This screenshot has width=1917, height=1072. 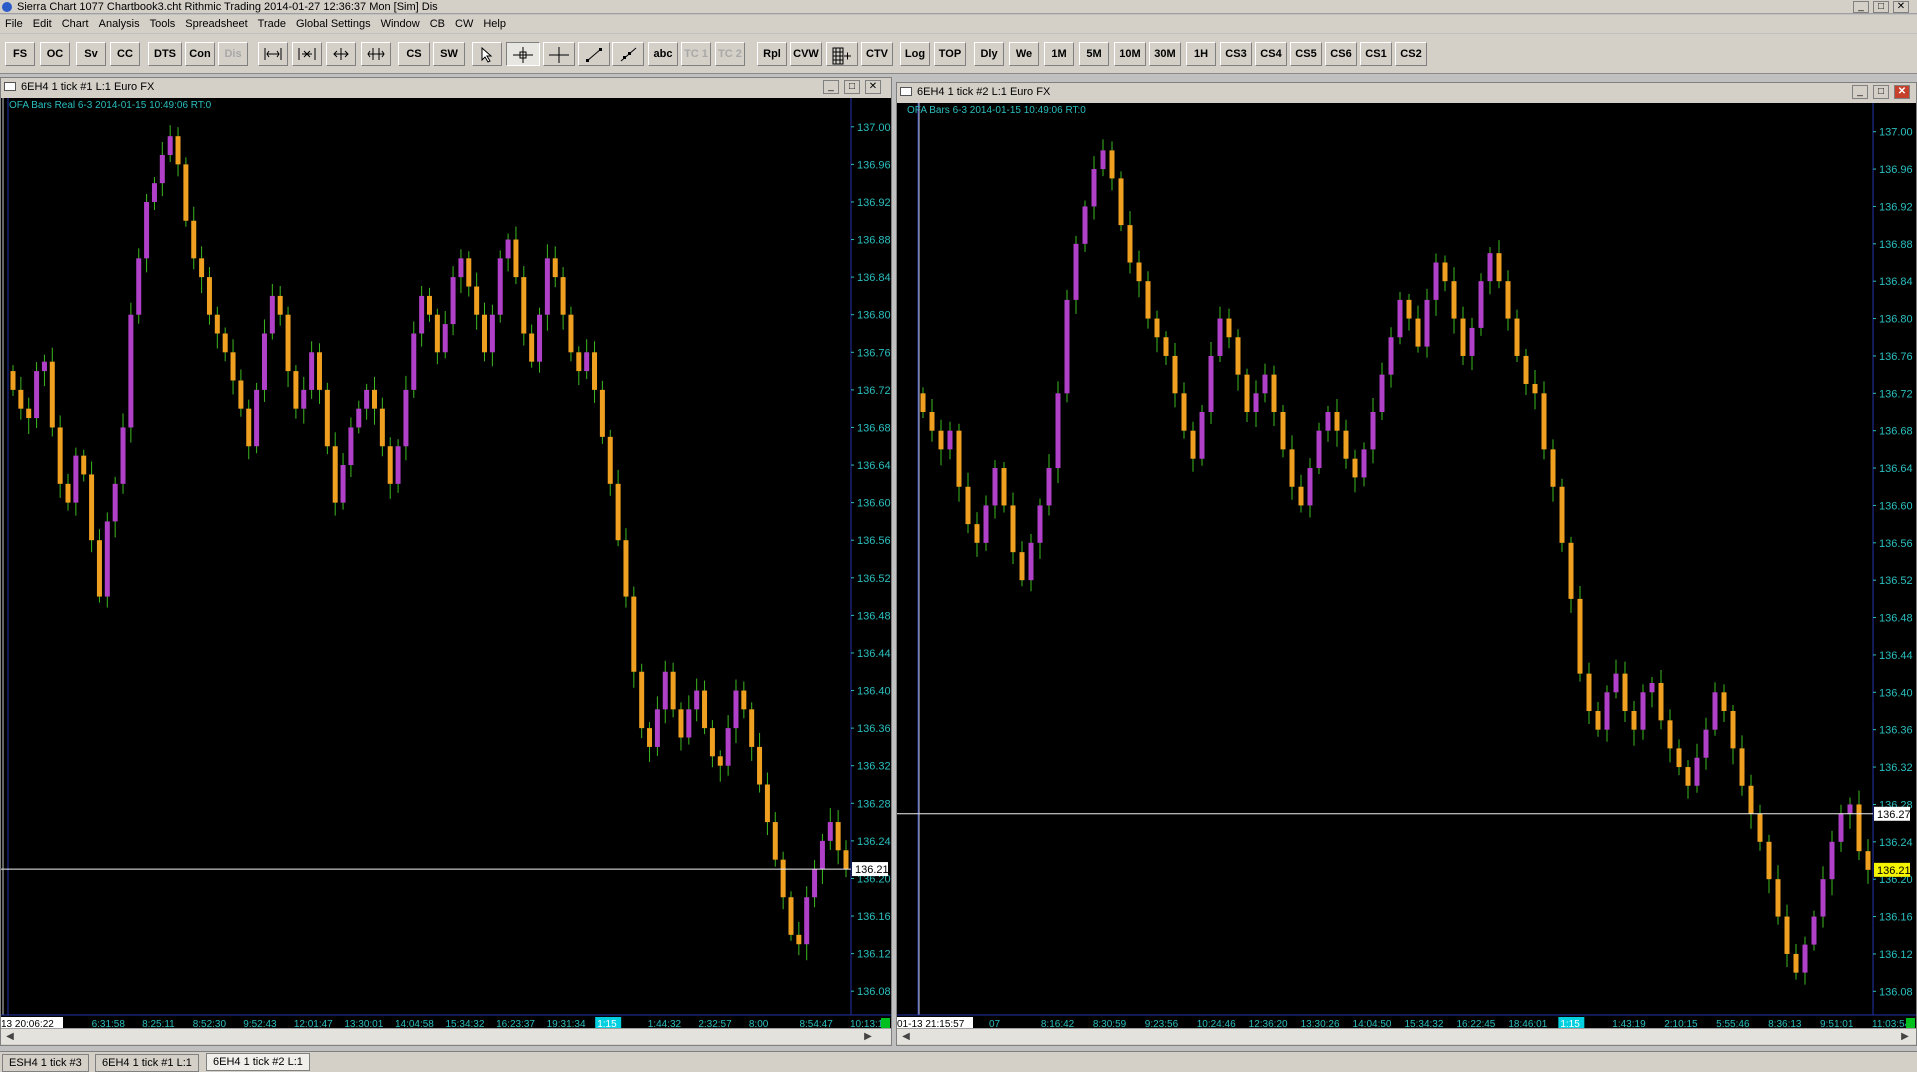 What do you see at coordinates (842, 54) in the screenshot?
I see `tpo-grid-icon` at bounding box center [842, 54].